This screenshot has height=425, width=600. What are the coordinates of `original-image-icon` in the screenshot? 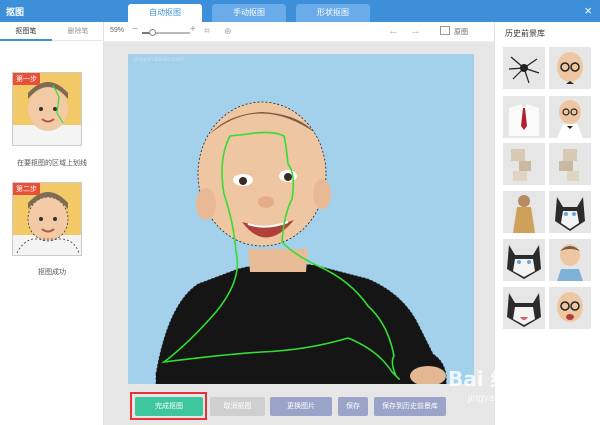 It's located at (445, 30).